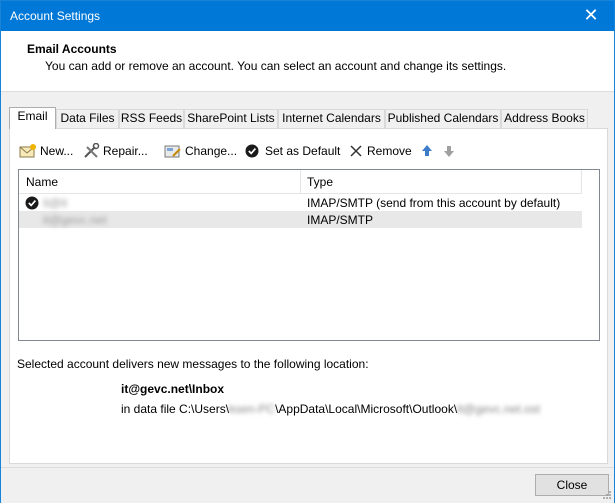 This screenshot has height=503, width=615. Describe the element at coordinates (252, 409) in the screenshot. I see `data-file-user: ksen-PC` at that location.